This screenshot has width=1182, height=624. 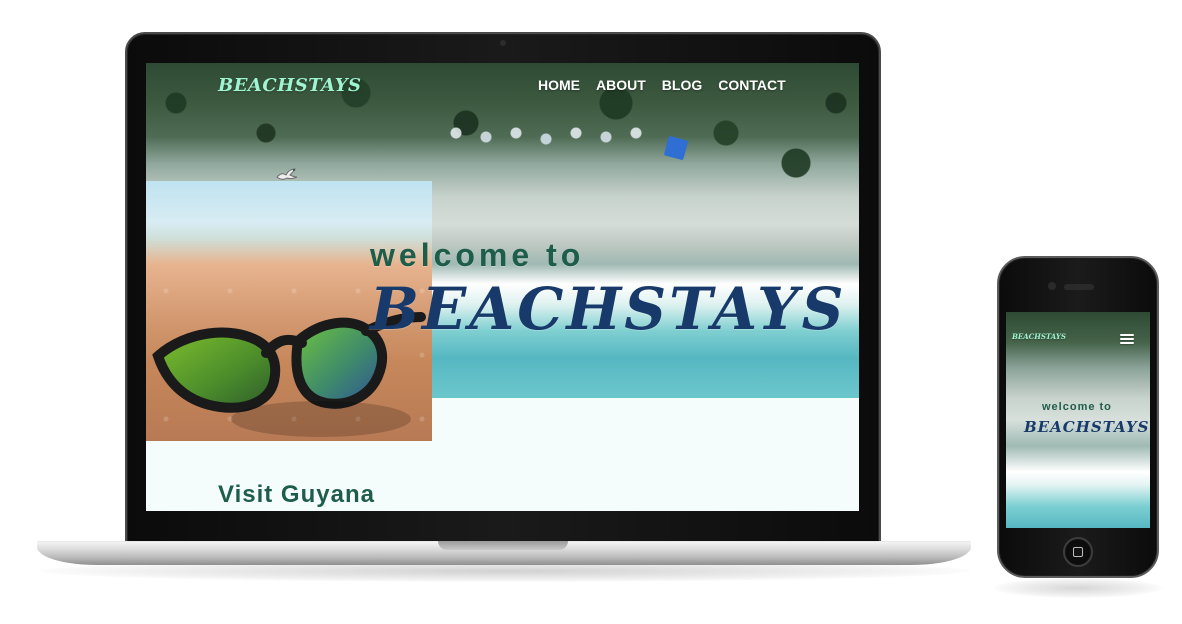 What do you see at coordinates (1079, 287) in the screenshot?
I see `phone-speaker` at bounding box center [1079, 287].